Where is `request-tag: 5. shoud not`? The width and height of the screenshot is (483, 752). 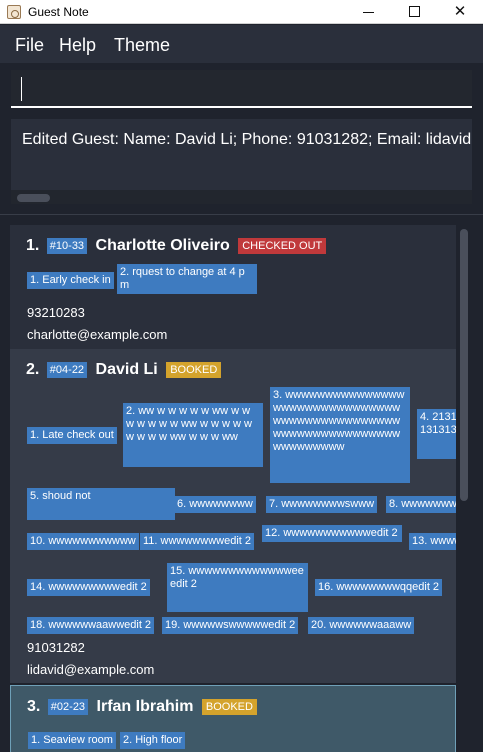
request-tag: 5. shoud not is located at coordinates (101, 504).